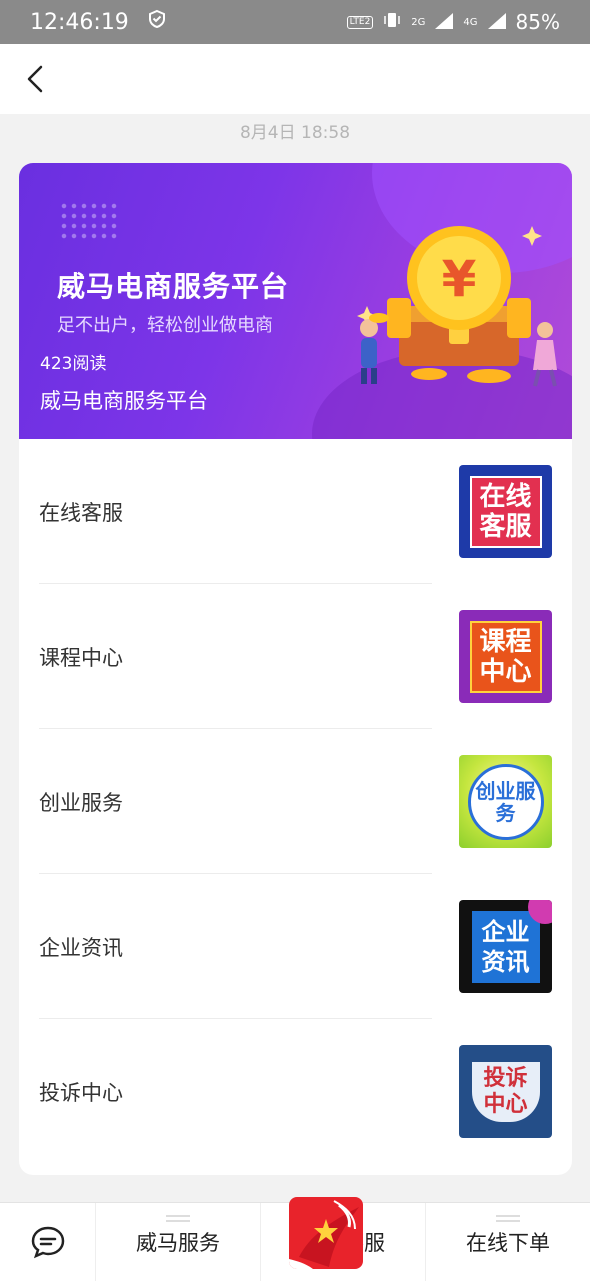 This screenshot has height=1281, width=590. What do you see at coordinates (81, 802) in the screenshot?
I see `menu-item-label: 创业服务` at bounding box center [81, 802].